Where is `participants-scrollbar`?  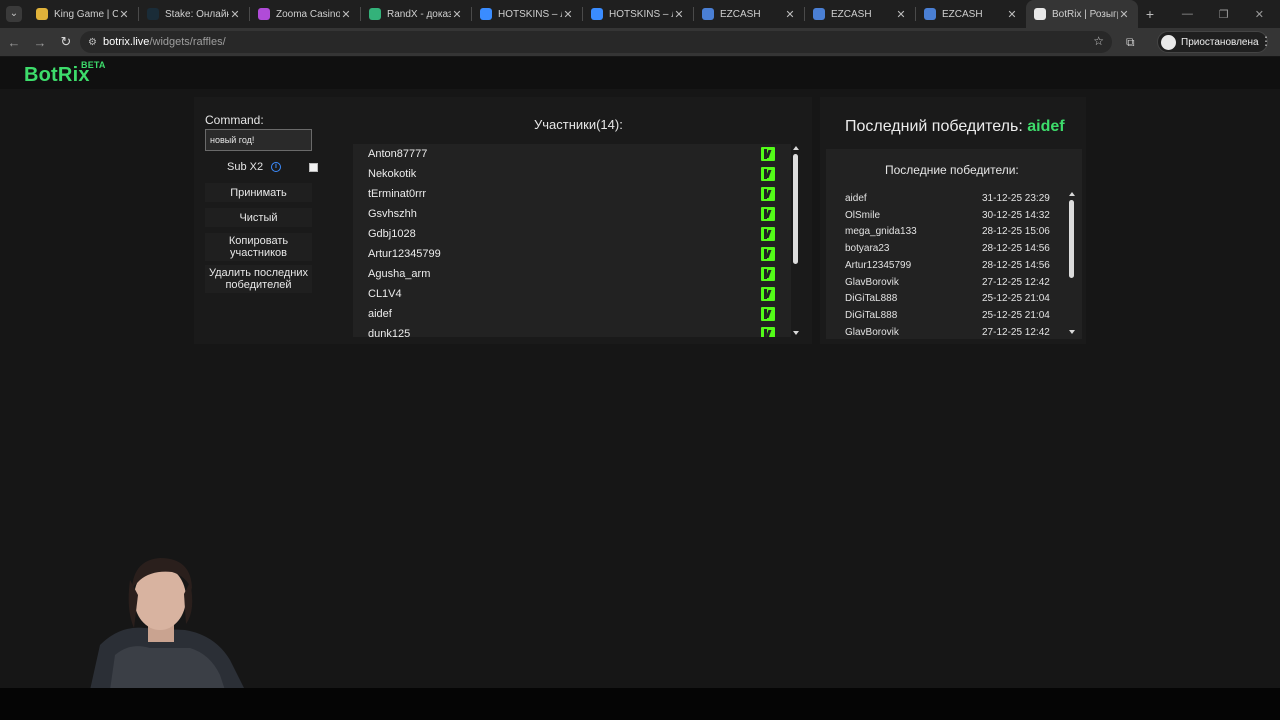 participants-scrollbar is located at coordinates (796, 240).